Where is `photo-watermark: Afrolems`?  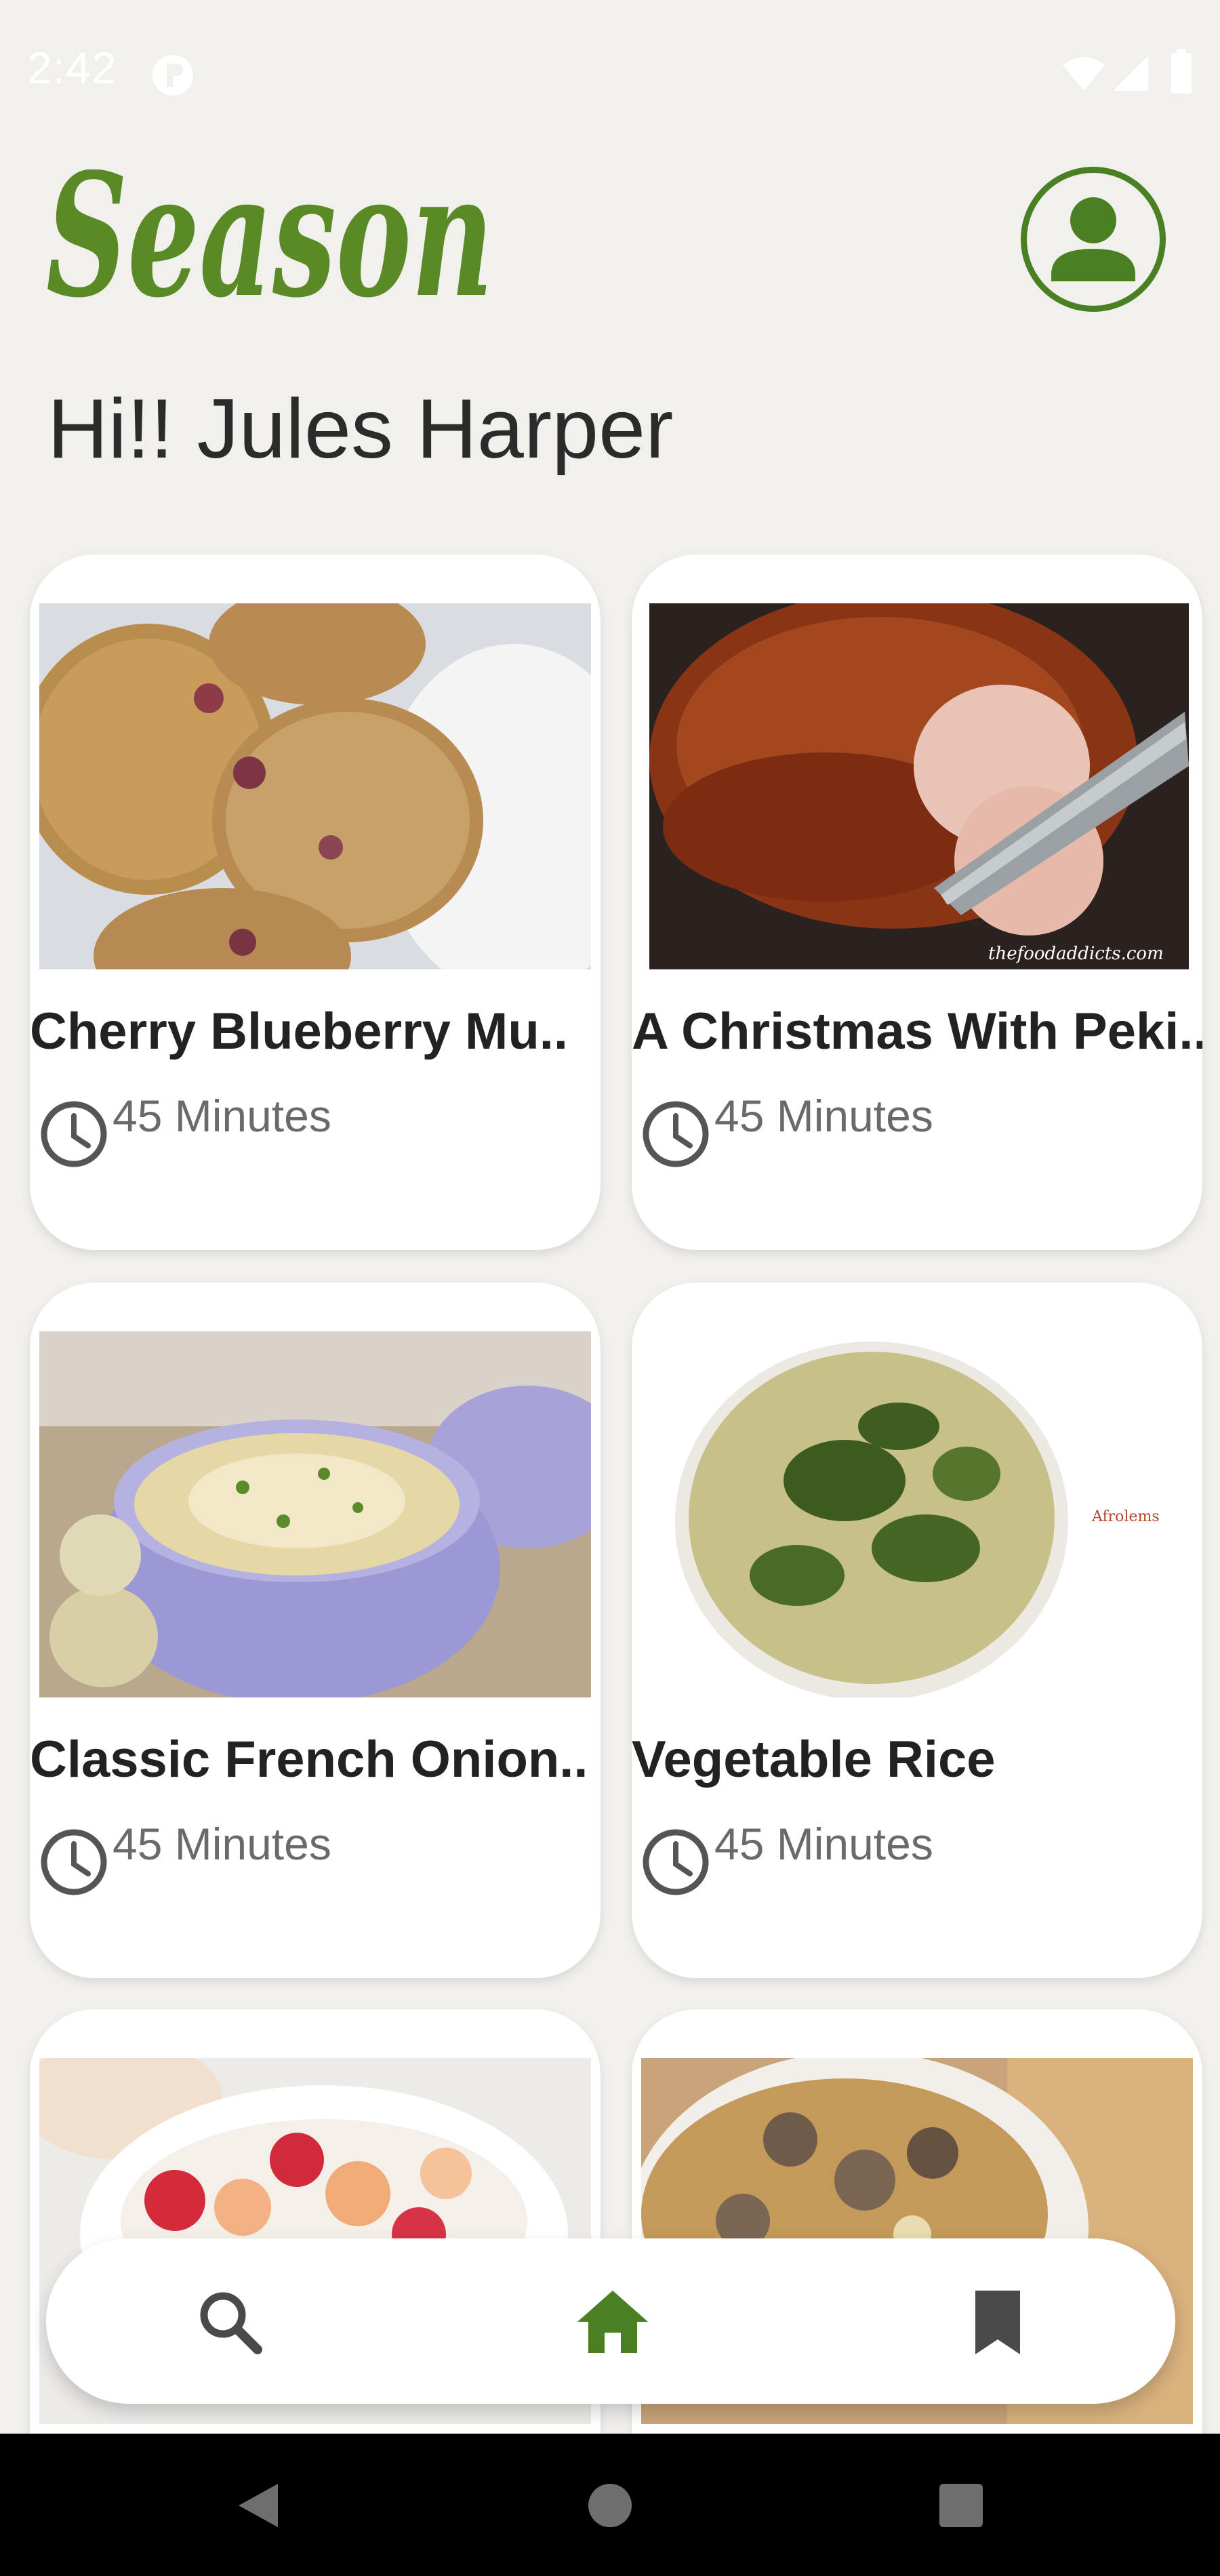 photo-watermark: Afrolems is located at coordinates (1125, 1516).